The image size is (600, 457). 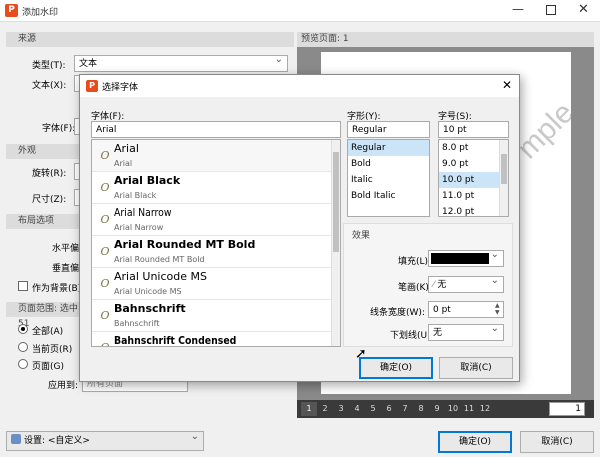 I want to click on appearance-section-header: 外观, so click(x=43, y=151).